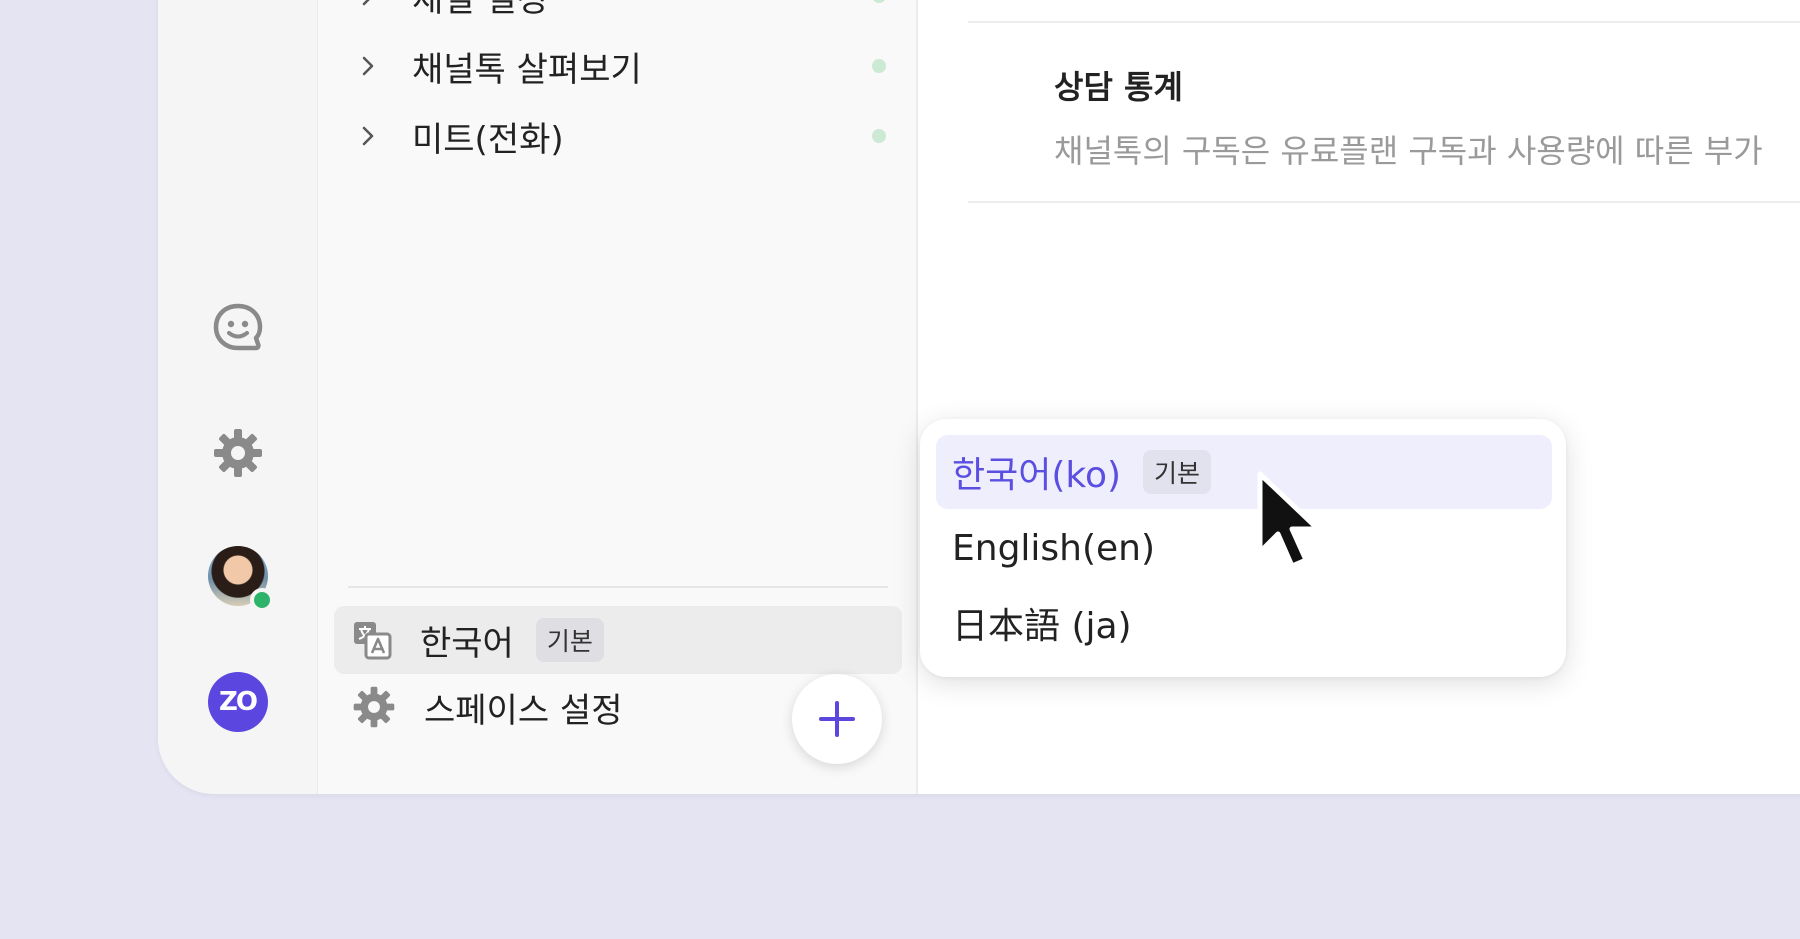 The width and height of the screenshot is (1800, 939). What do you see at coordinates (628, 10) in the screenshot?
I see `nav-item-channel-settings: 채널 설정` at bounding box center [628, 10].